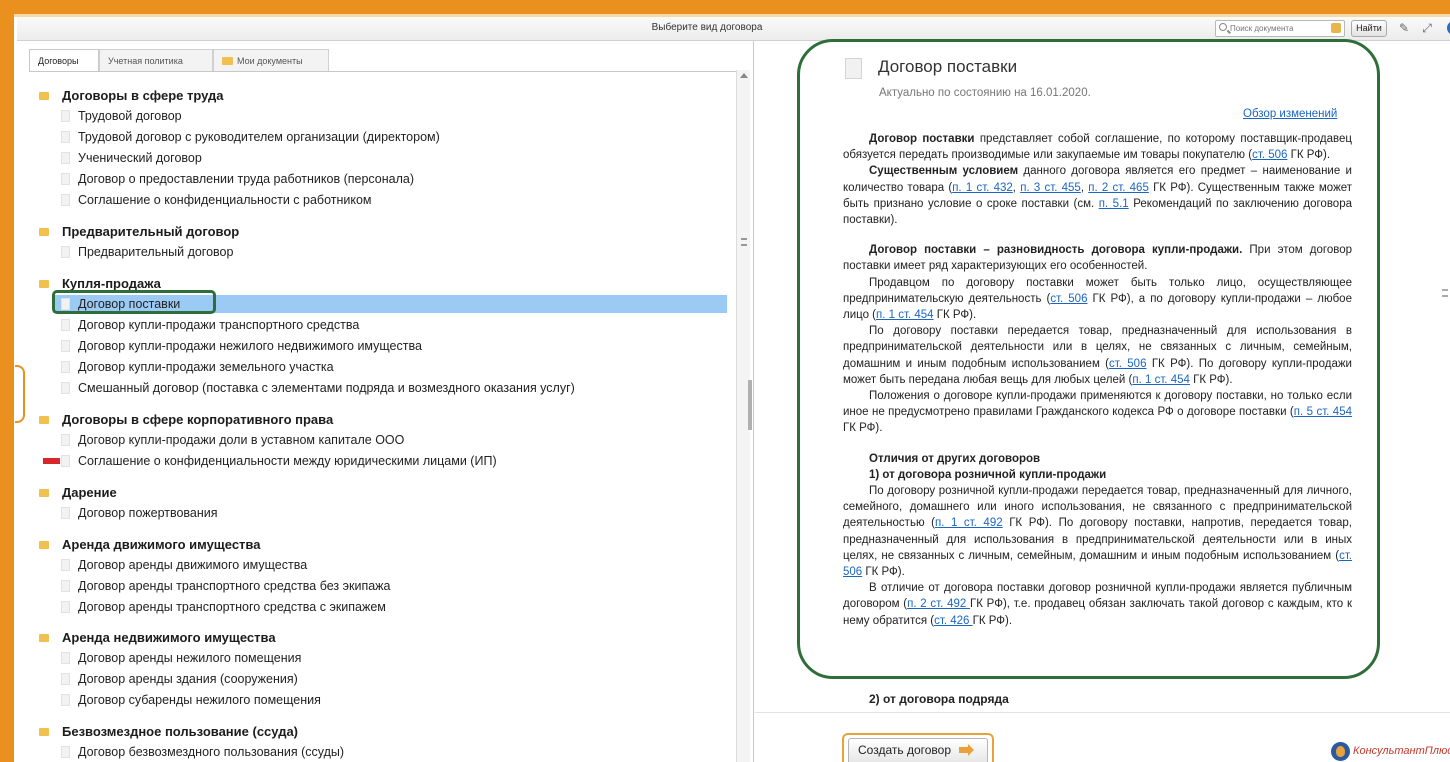 Image resolution: width=1450 pixels, height=762 pixels. I want to click on category-label: Аренда движимого имущества, so click(161, 544).